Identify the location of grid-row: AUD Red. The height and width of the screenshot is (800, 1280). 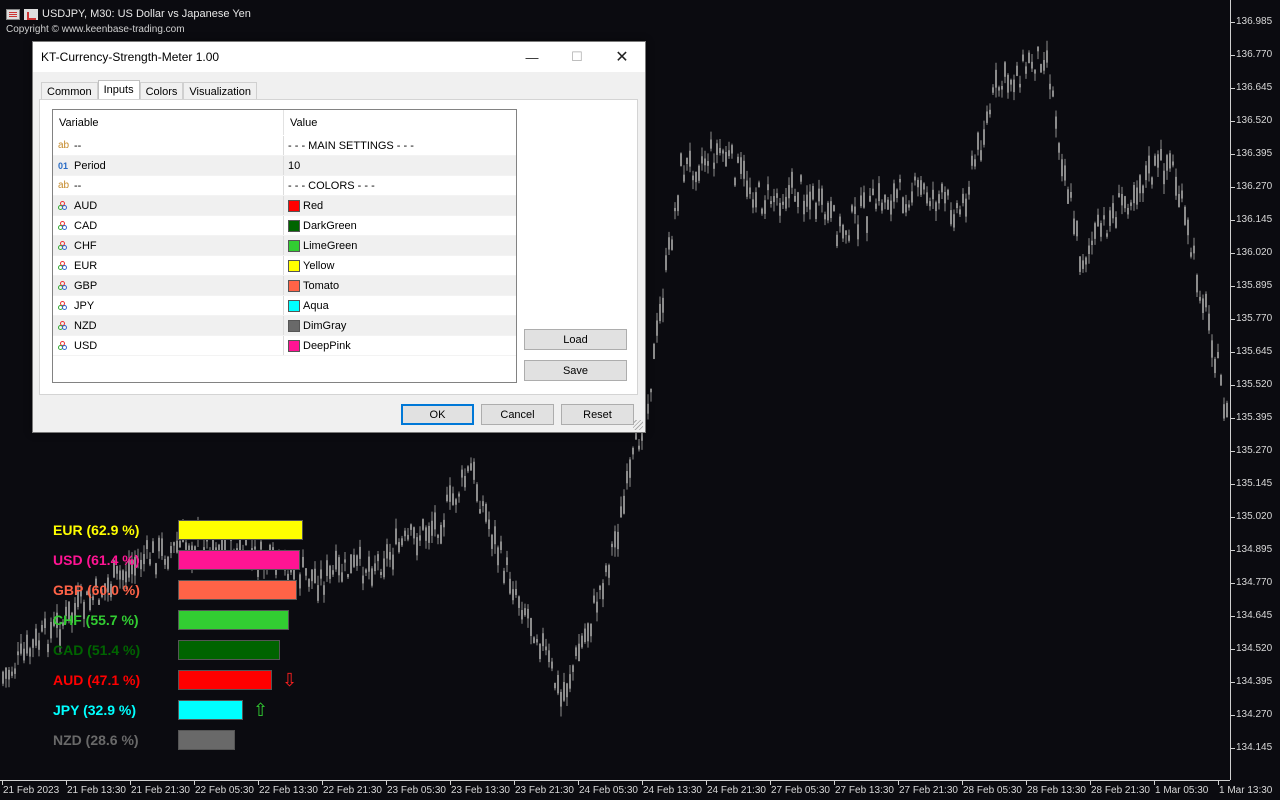
(284, 206).